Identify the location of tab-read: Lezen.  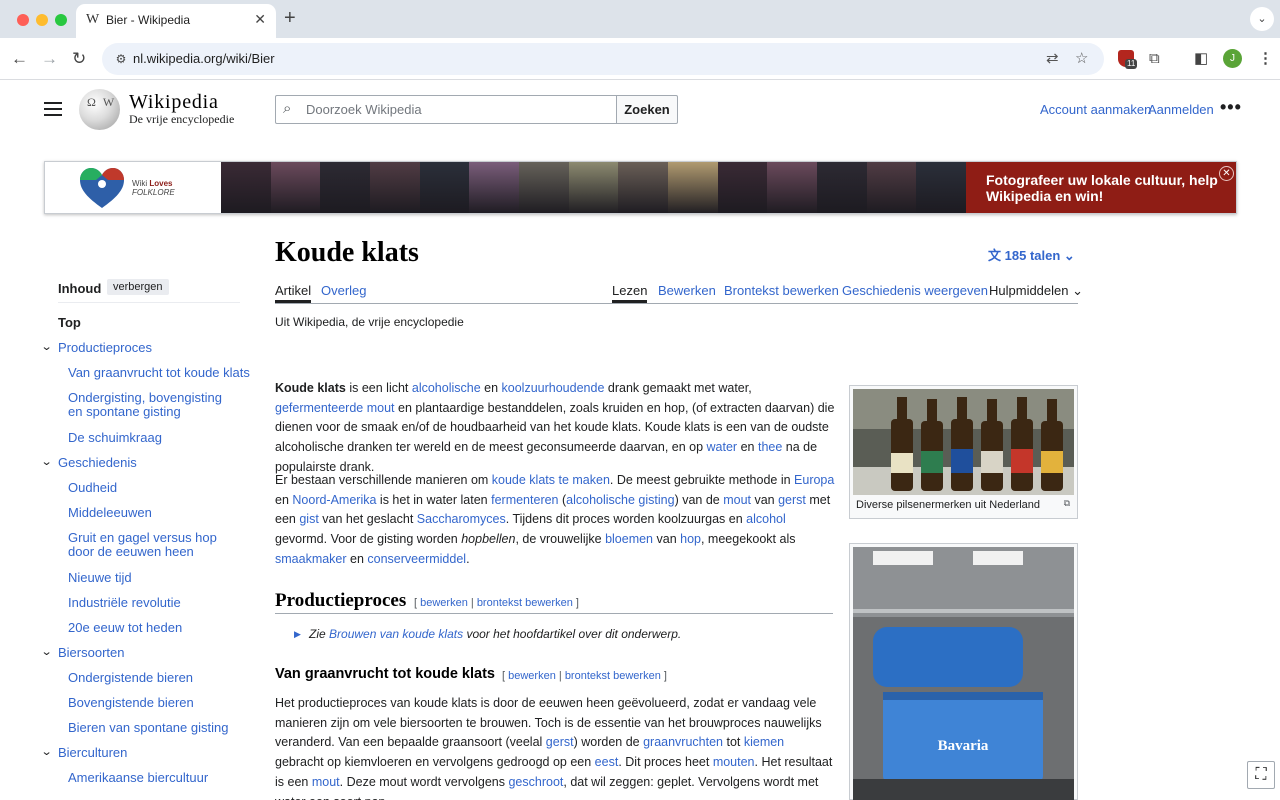
(630, 293).